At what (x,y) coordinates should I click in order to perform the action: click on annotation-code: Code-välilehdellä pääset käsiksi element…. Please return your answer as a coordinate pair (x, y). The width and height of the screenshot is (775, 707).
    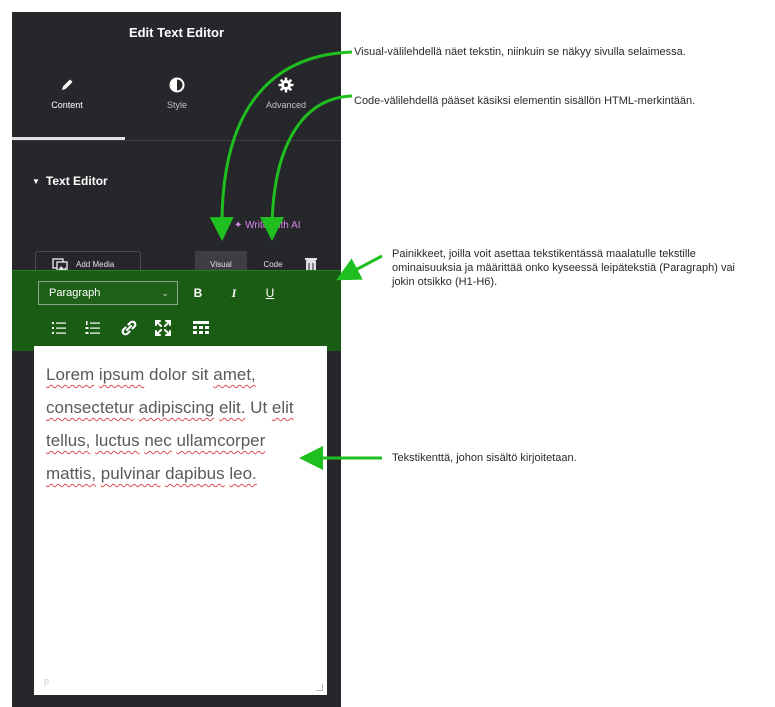
    Looking at the image, I should click on (525, 101).